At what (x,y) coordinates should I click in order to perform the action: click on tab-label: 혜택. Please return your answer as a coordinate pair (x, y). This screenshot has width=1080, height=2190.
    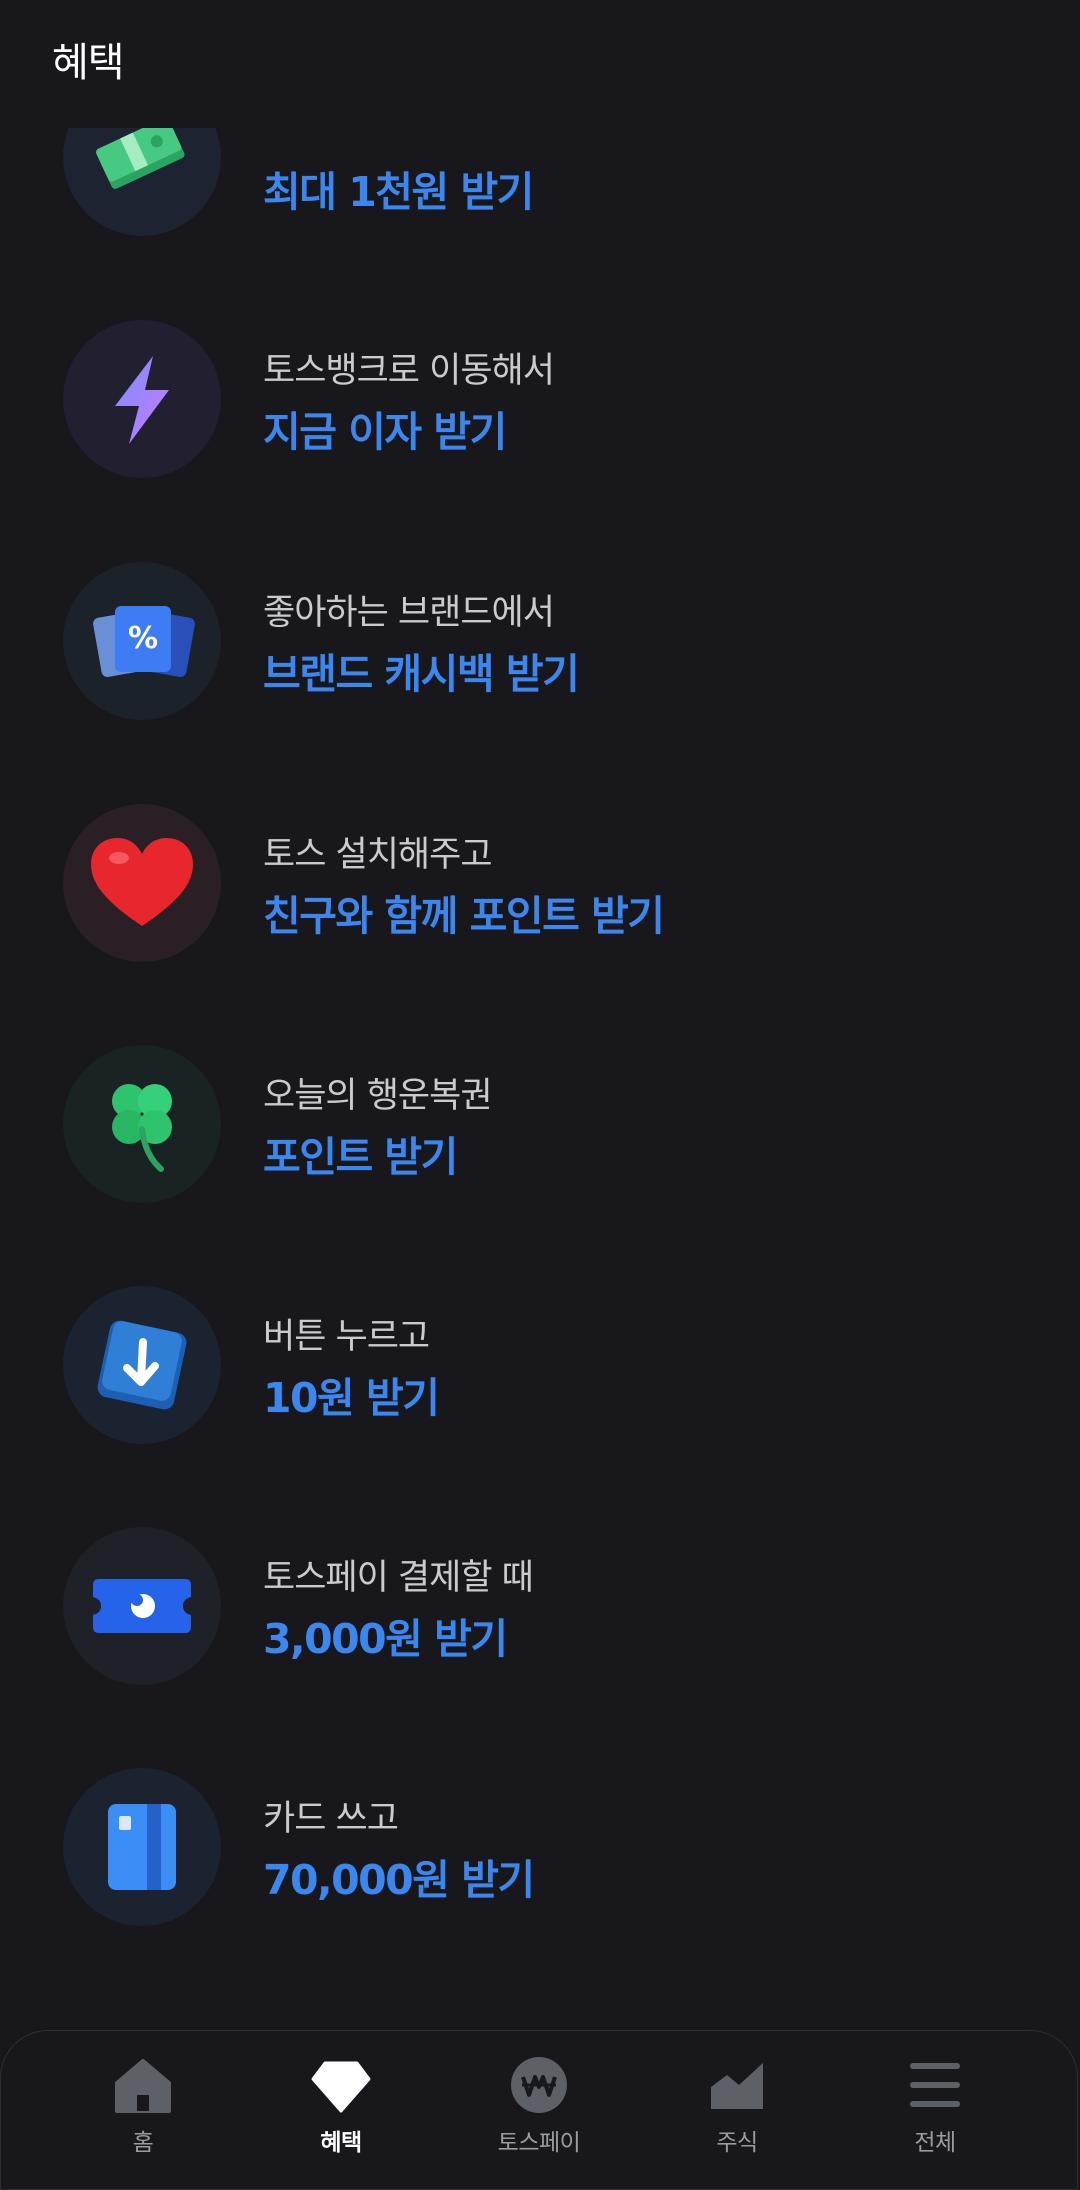
    Looking at the image, I should click on (341, 2143).